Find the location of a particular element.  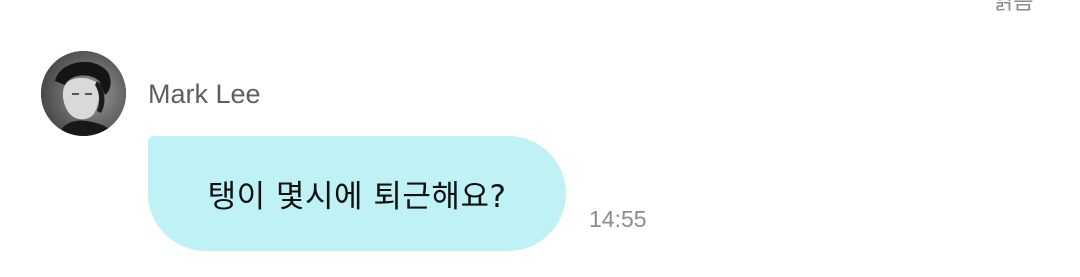

message-text: 탱이 몇시에 퇴근해요? is located at coordinates (357, 197).